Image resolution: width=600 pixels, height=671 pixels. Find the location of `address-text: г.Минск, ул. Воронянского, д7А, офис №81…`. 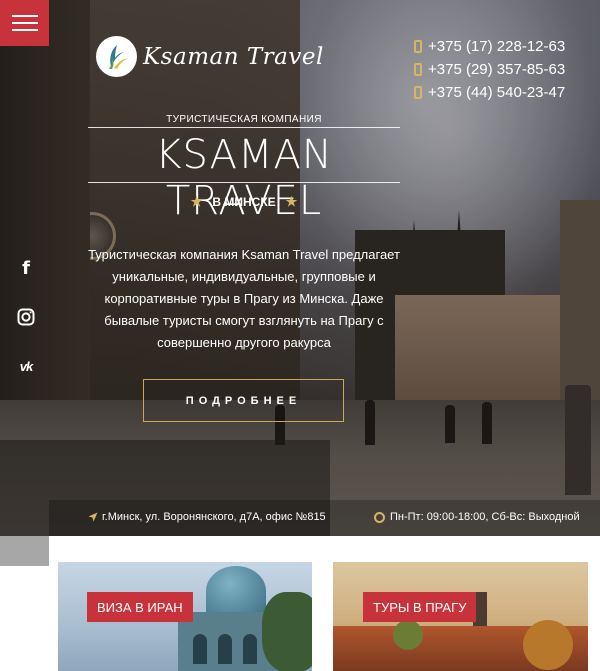

address-text: г.Минск, ул. Воронянского, д7А, офис №81… is located at coordinates (214, 517).